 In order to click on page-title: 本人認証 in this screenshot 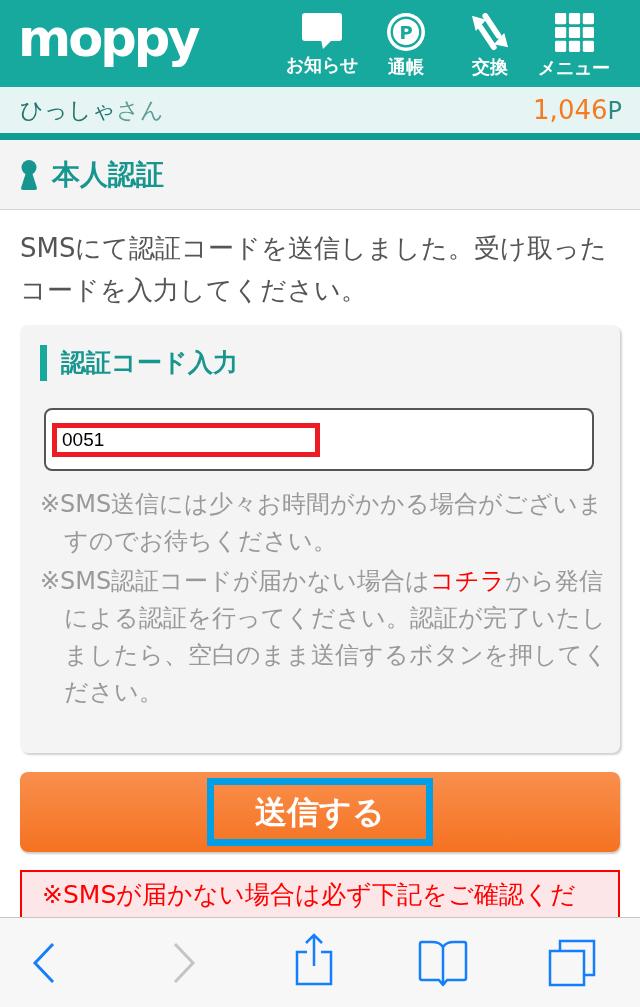, I will do `click(108, 174)`.